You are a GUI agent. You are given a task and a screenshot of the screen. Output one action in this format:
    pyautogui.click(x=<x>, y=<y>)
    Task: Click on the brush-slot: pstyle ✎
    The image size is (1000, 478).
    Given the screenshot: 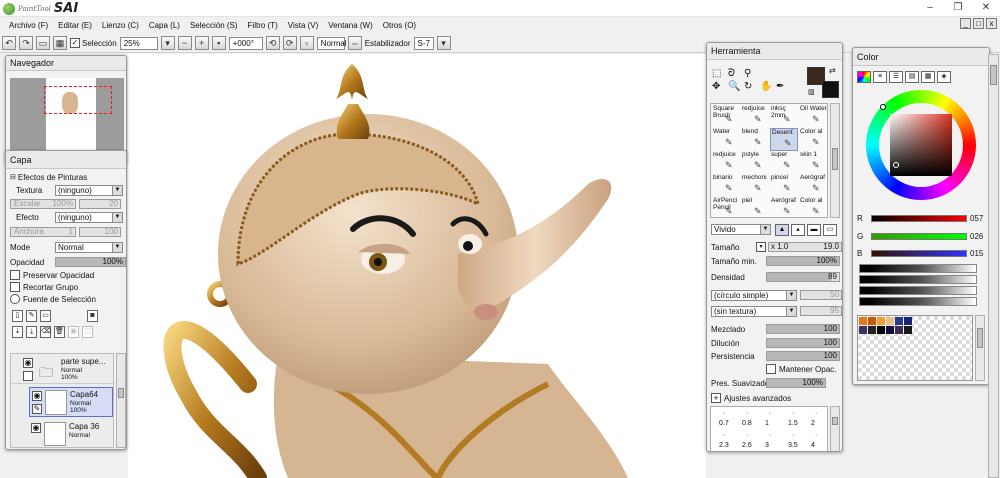 What is the action you would take?
    pyautogui.click(x=755, y=162)
    